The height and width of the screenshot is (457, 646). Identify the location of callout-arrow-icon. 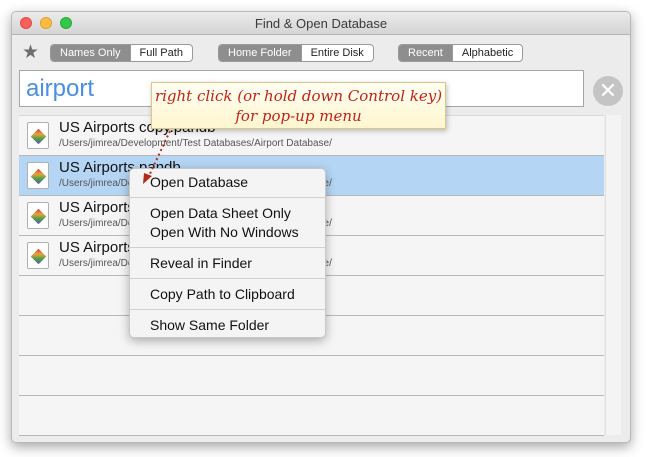
(157, 157).